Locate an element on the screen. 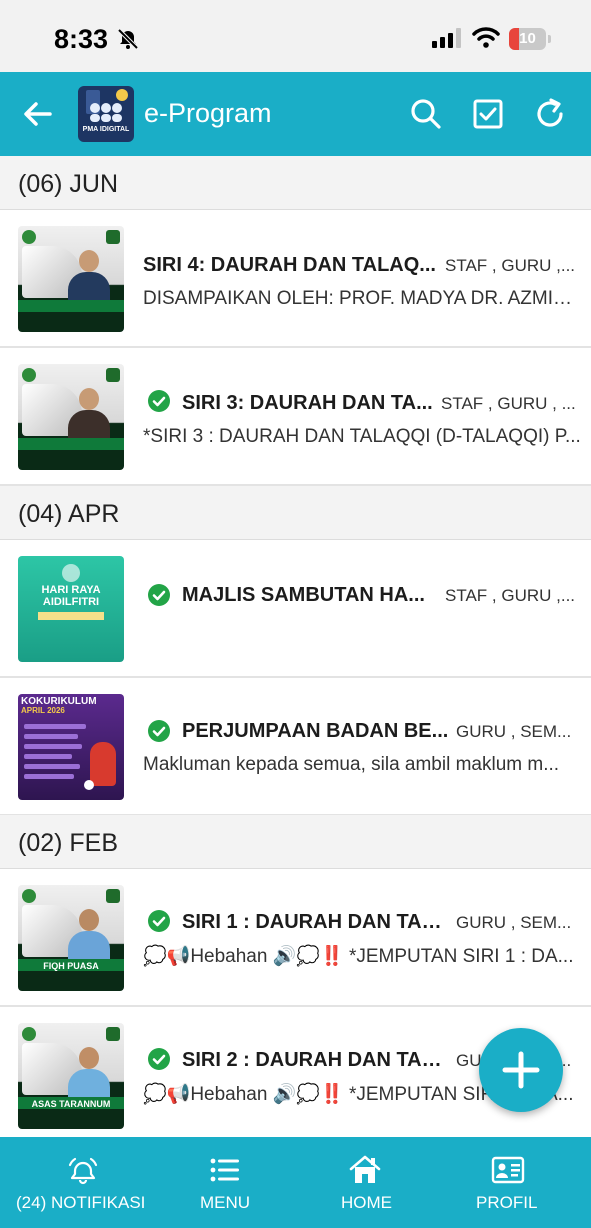 Image resolution: width=591 pixels, height=1228 pixels. plus-icon is located at coordinates (521, 1070).